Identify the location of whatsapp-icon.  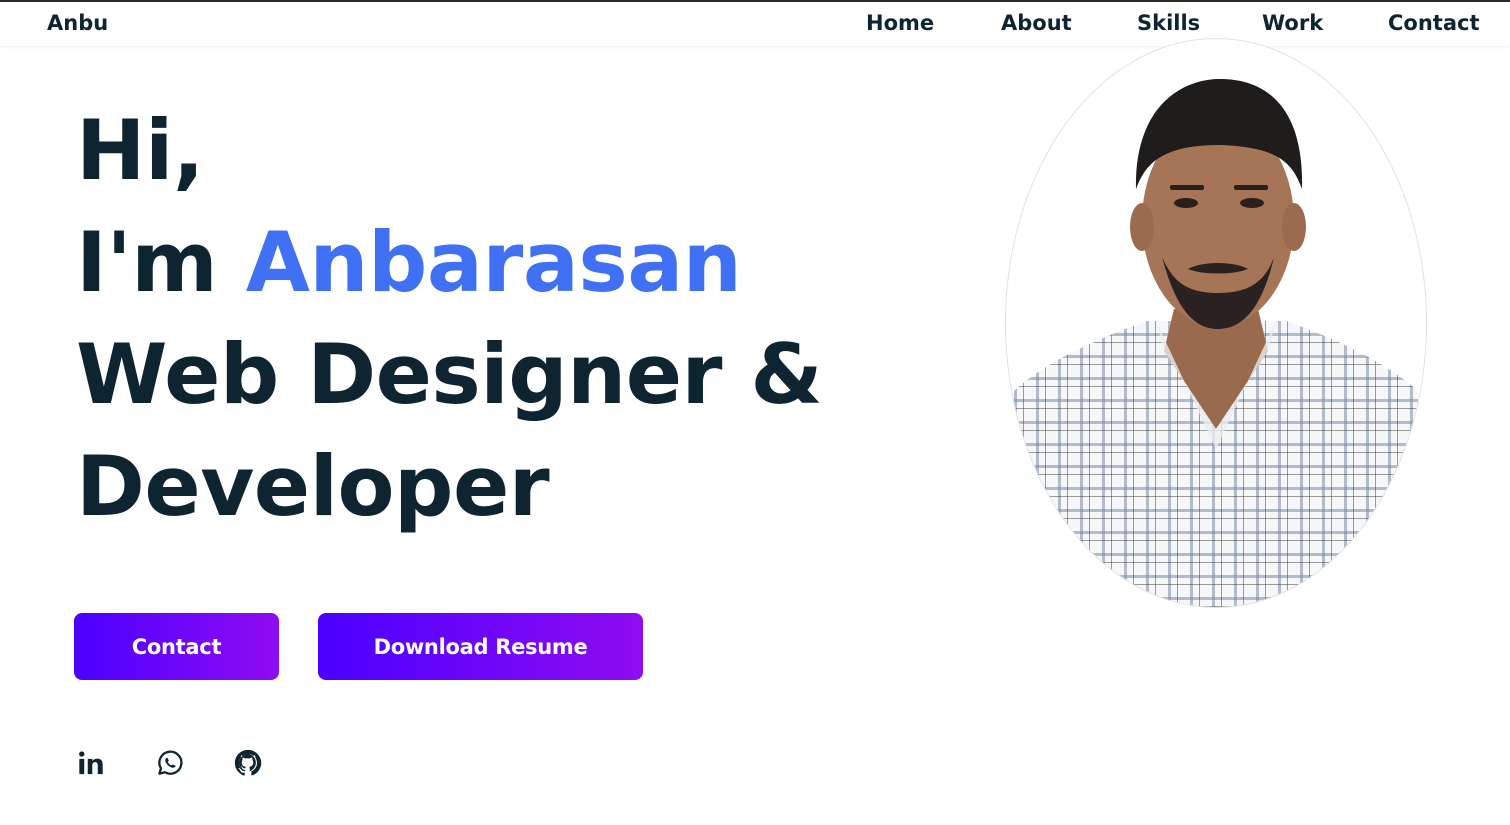
(170, 763).